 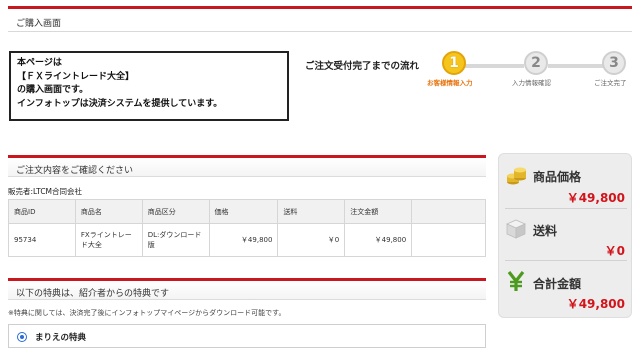 I want to click on coins-icon, so click(x=516, y=175).